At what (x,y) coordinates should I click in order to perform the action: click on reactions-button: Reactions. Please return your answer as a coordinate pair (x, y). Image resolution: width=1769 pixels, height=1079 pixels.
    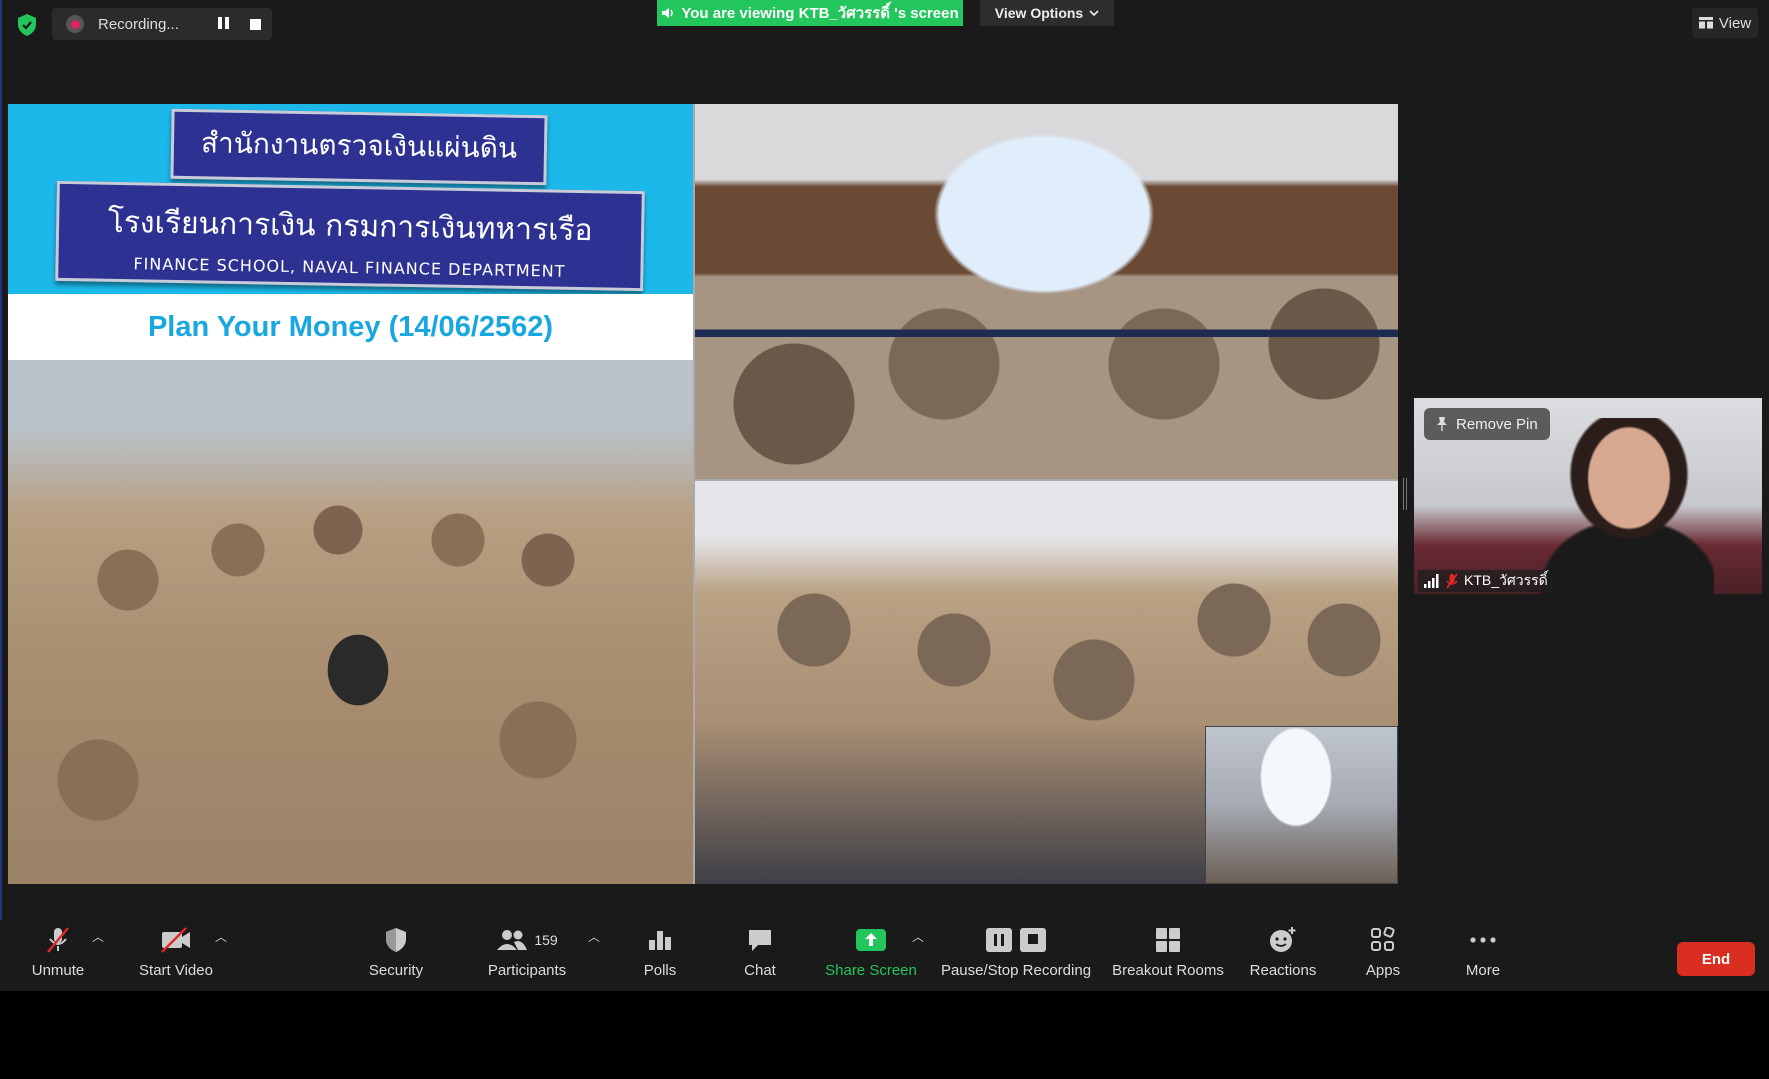
    Looking at the image, I should click on (1283, 955).